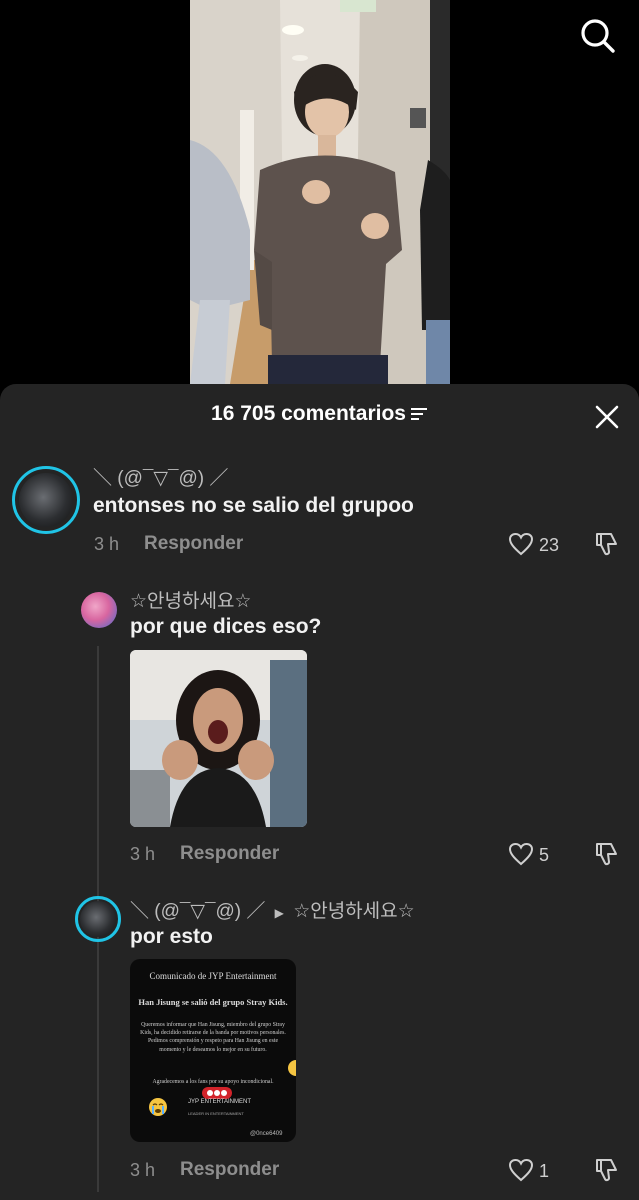  I want to click on reply-author: ＼ (@¯▽¯@) ／, so click(198, 911).